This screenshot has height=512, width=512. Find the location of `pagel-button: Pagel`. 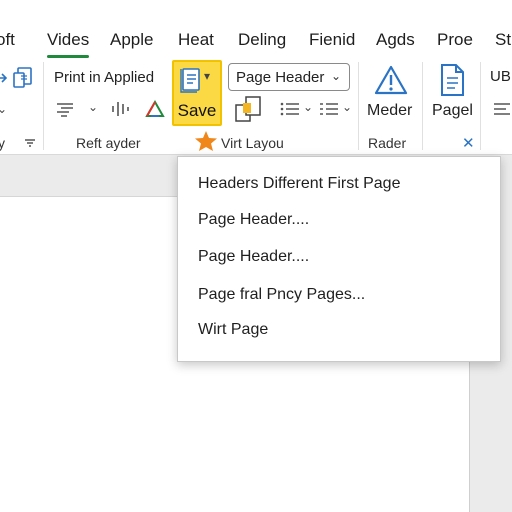

pagel-button: Pagel is located at coordinates (452, 111).